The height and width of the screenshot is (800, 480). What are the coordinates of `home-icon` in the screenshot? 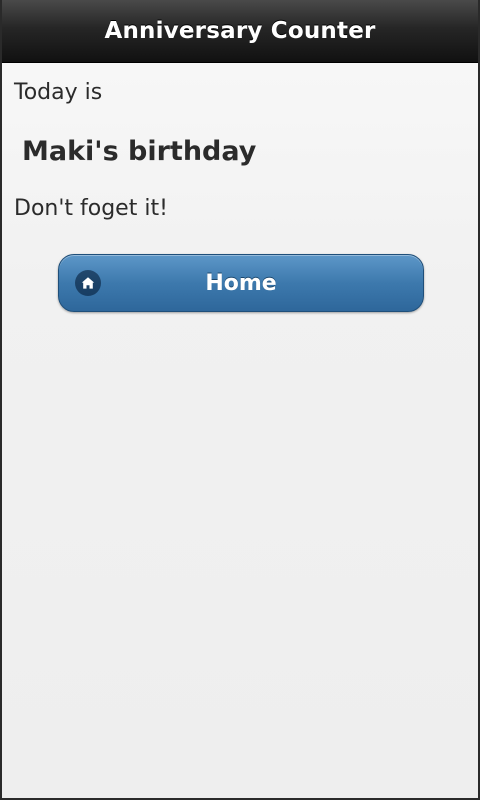 It's located at (88, 283).